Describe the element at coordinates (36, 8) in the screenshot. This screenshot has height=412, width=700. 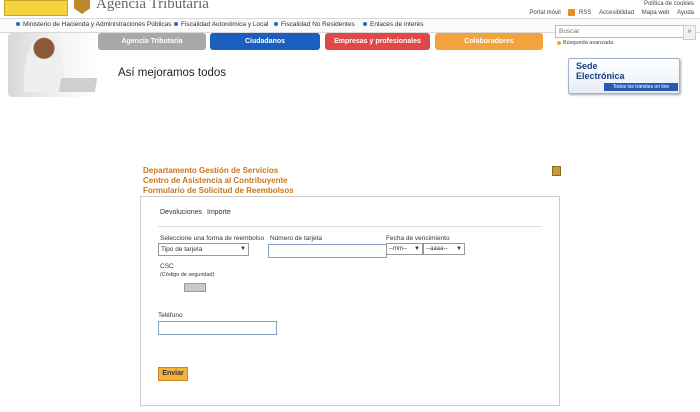
I see `ministry-logo` at that location.